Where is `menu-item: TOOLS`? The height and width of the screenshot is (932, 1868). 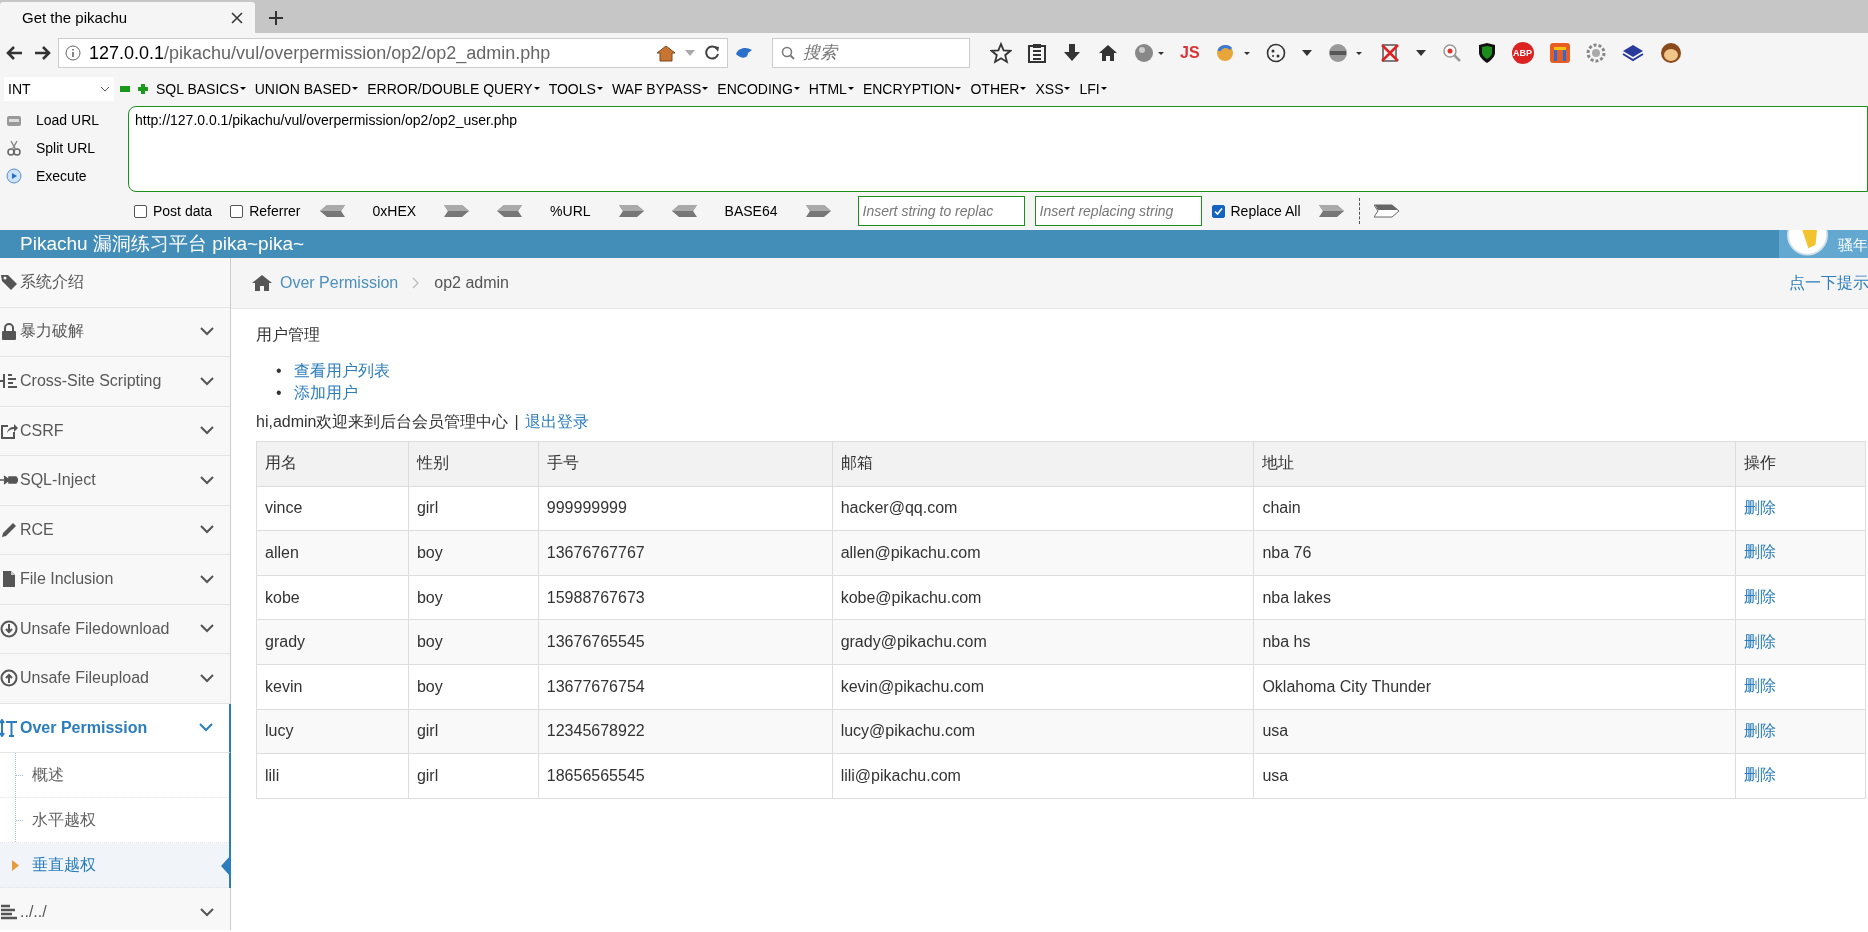 menu-item: TOOLS is located at coordinates (575, 88).